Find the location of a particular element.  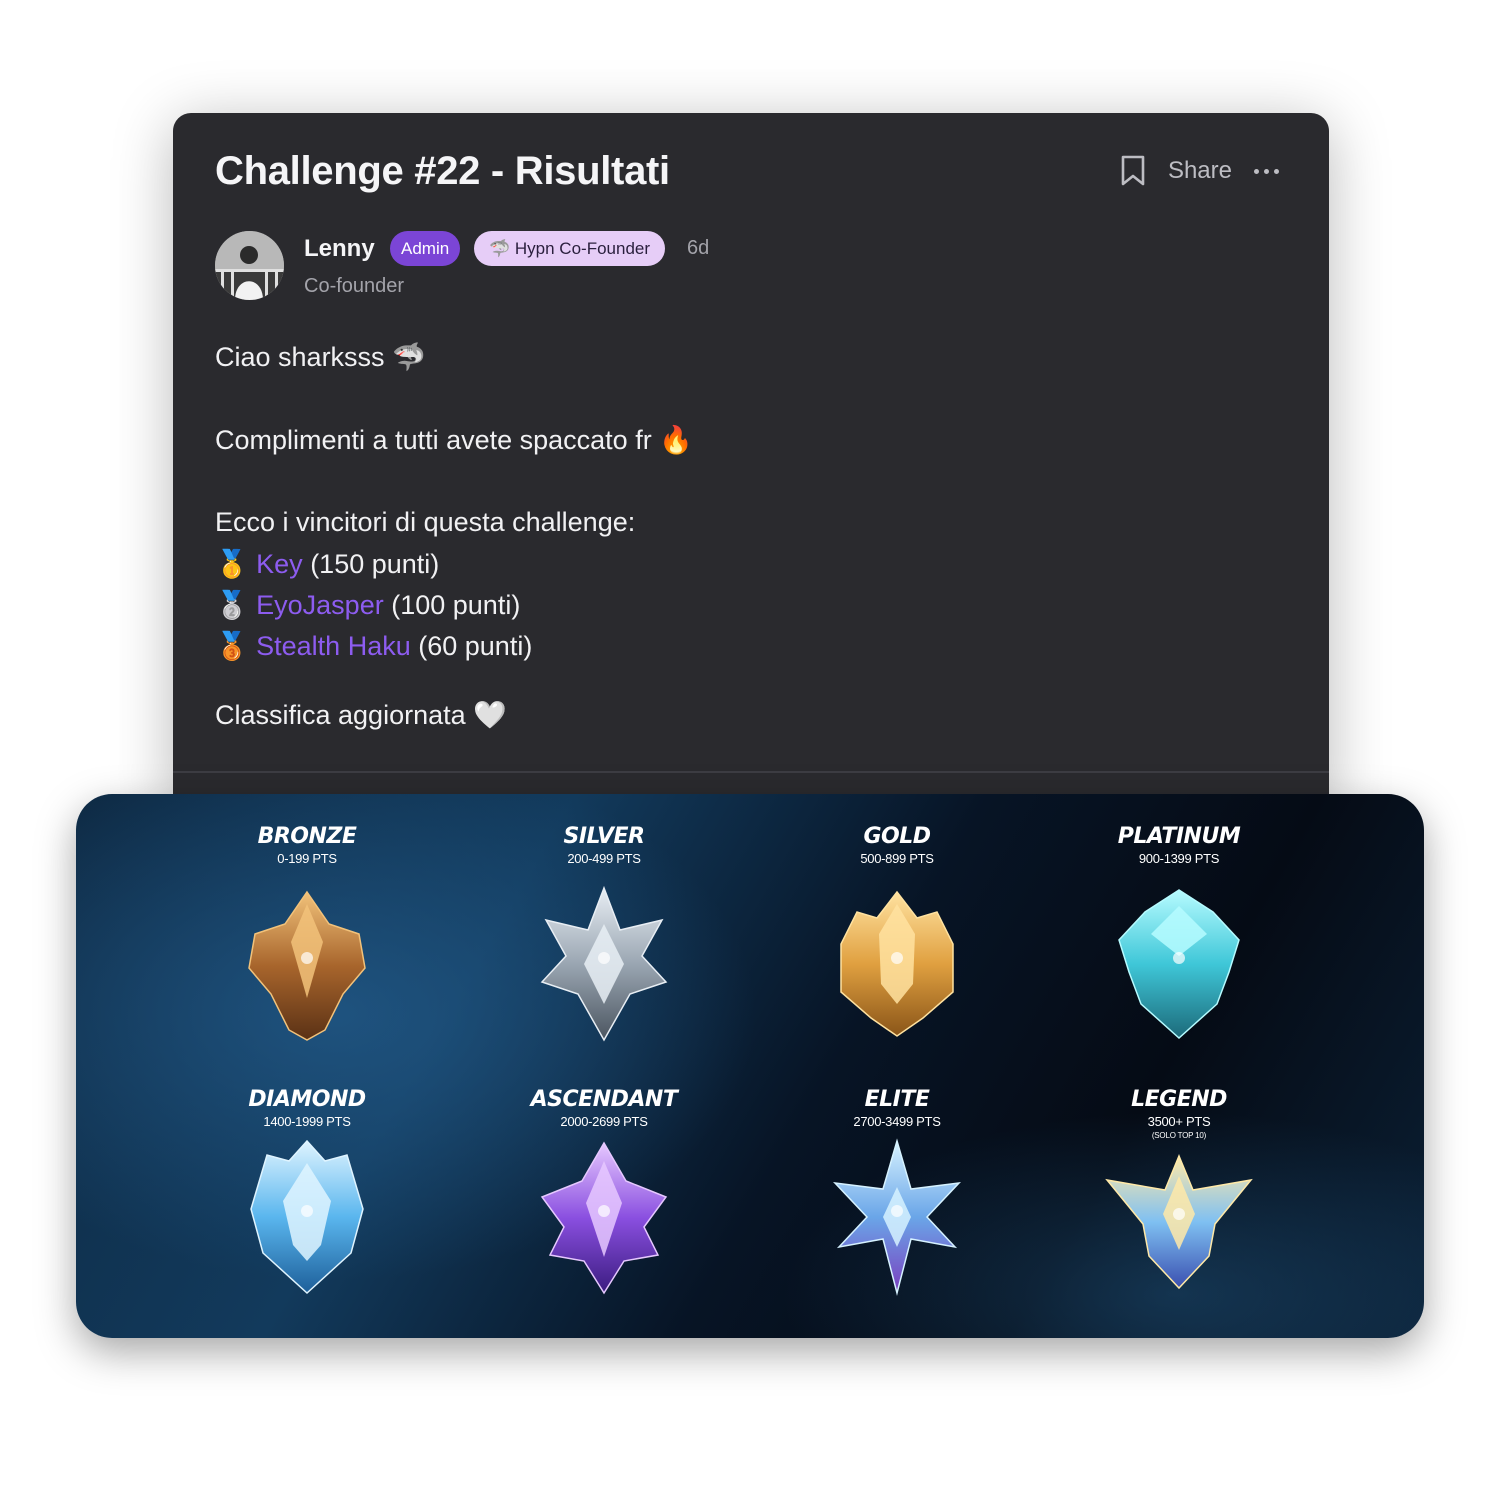

rank-name: DIAMOND is located at coordinates (307, 1099).